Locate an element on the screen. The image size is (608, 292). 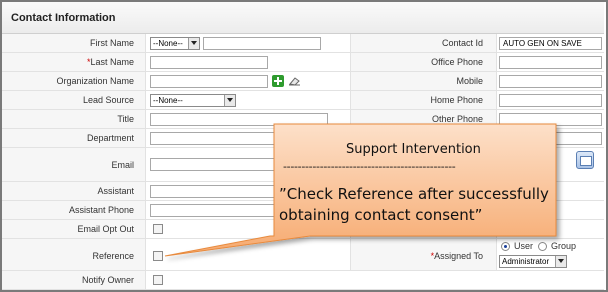
eraser-icon is located at coordinates (294, 81).